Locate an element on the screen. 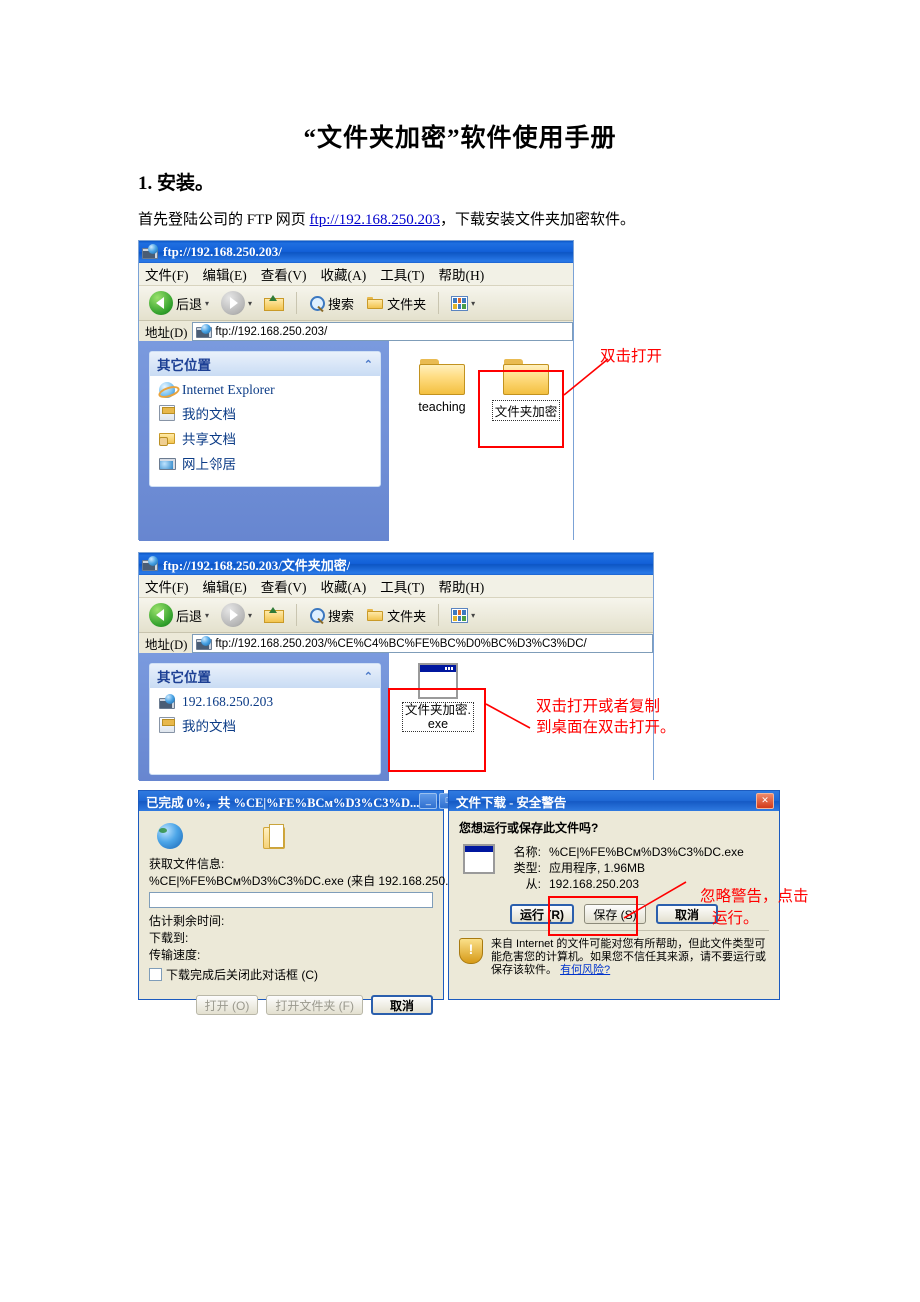 The width and height of the screenshot is (920, 1302). close-when-done-label: 下载完成后关闭此对话框 (C) is located at coordinates (242, 975).